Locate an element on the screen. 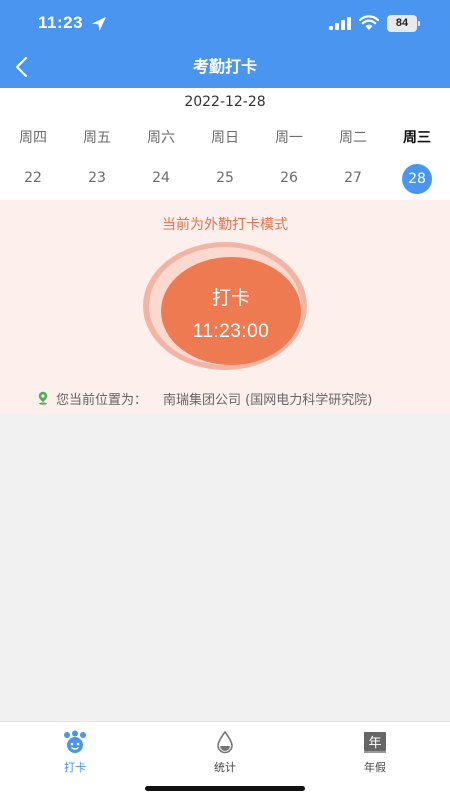 The height and width of the screenshot is (800, 450). day-number: 22 is located at coordinates (33, 178).